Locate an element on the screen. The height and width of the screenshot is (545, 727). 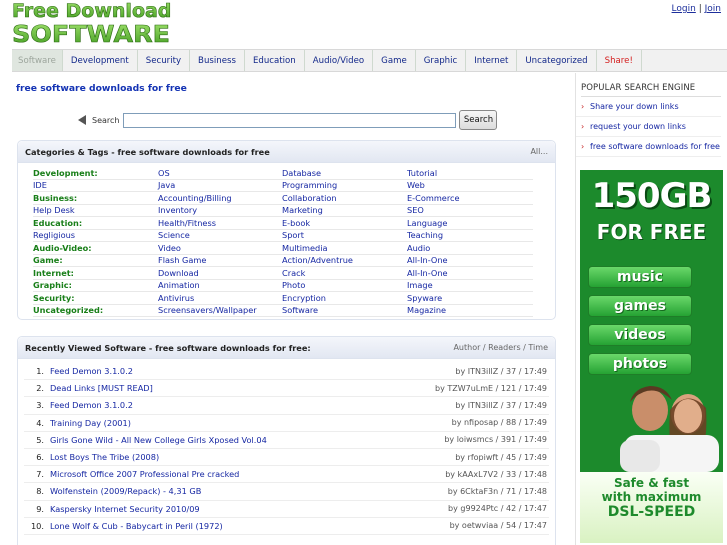
item-title-link: Training Day (2001) is located at coordinates (251, 423).